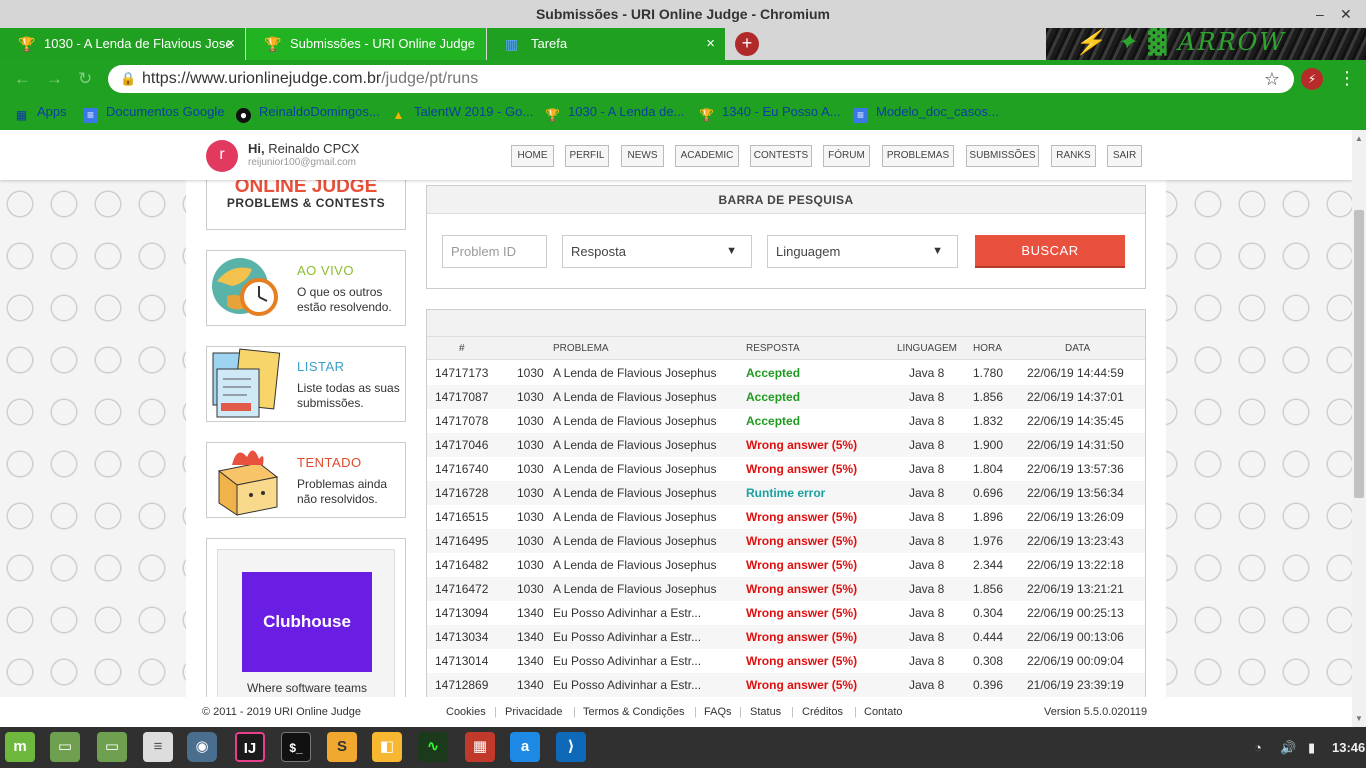 The height and width of the screenshot is (768, 1366). What do you see at coordinates (250, 747) in the screenshot?
I see `intellij-icon: IJ` at bounding box center [250, 747].